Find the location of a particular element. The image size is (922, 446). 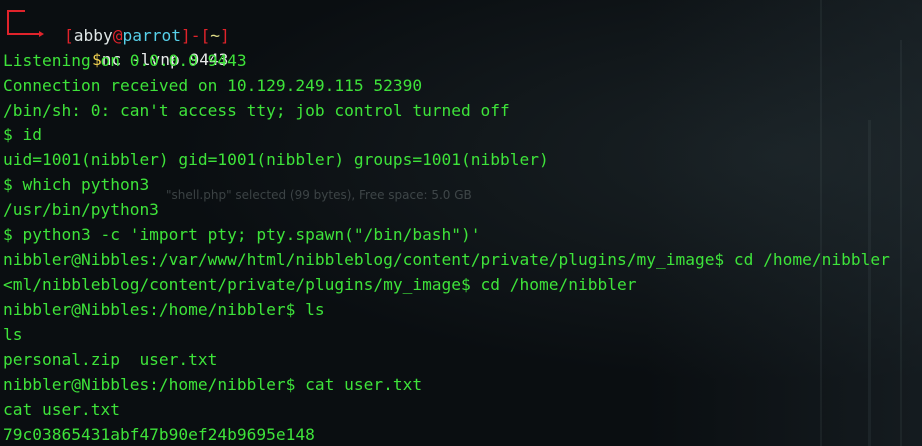

terminal-output-line: 79c03865431abf47b90ef24b9695e148 is located at coordinates (159, 434).